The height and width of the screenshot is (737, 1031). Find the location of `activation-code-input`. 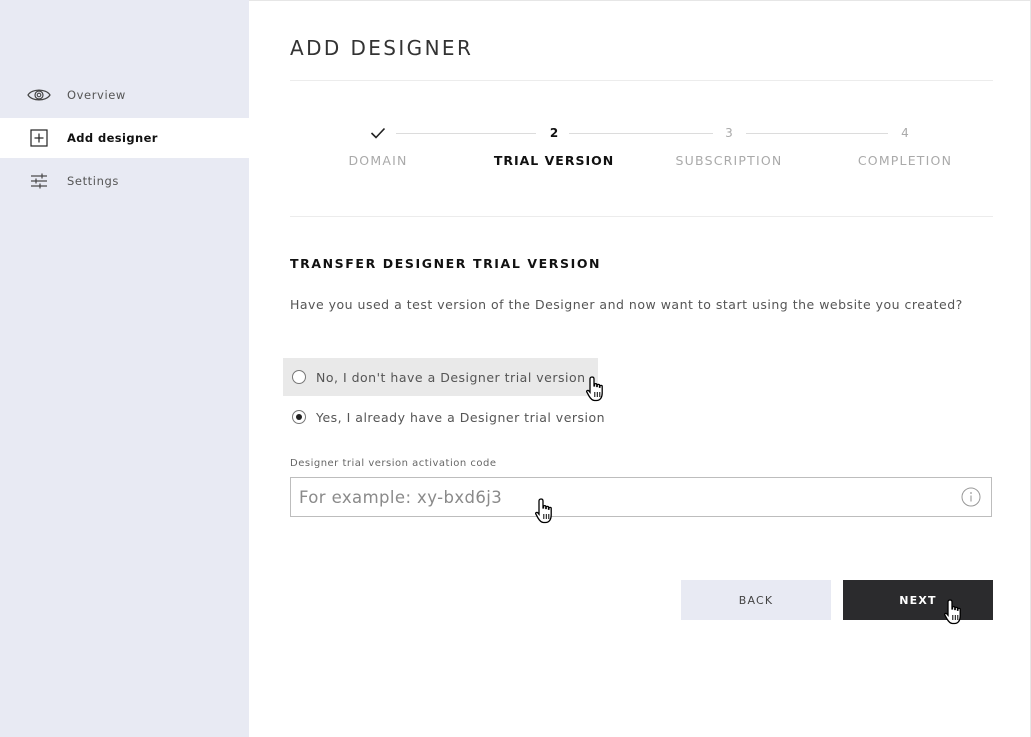

activation-code-input is located at coordinates (611, 497).